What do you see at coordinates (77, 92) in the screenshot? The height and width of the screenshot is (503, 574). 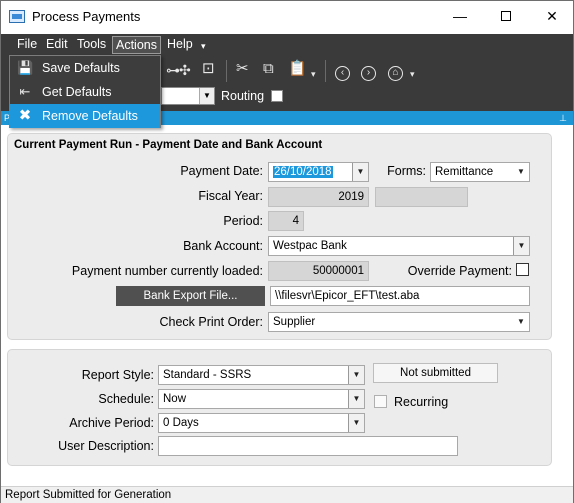 I see `menu-item-label: Get Defaults` at bounding box center [77, 92].